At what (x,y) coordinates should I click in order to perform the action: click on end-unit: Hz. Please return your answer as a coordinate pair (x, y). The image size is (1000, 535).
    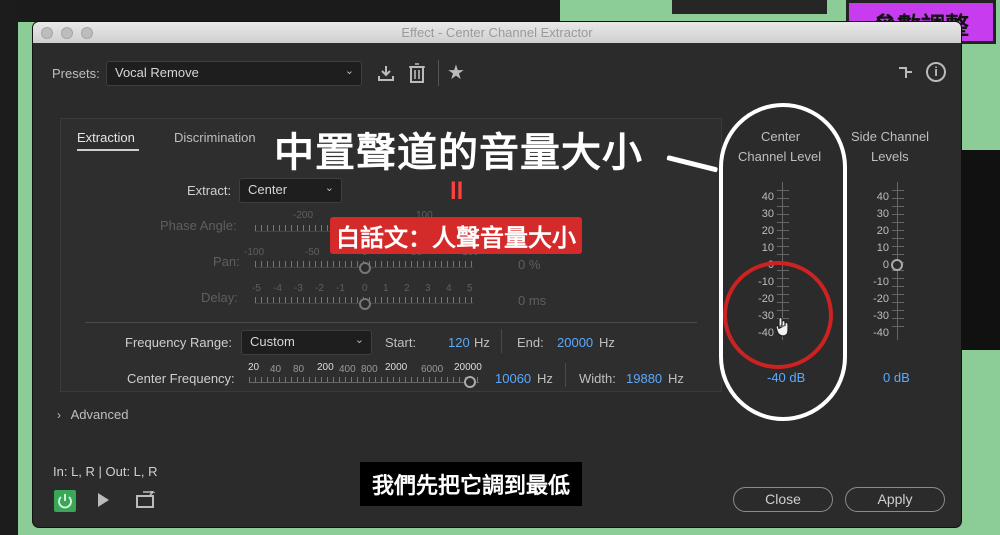
    Looking at the image, I should click on (607, 342).